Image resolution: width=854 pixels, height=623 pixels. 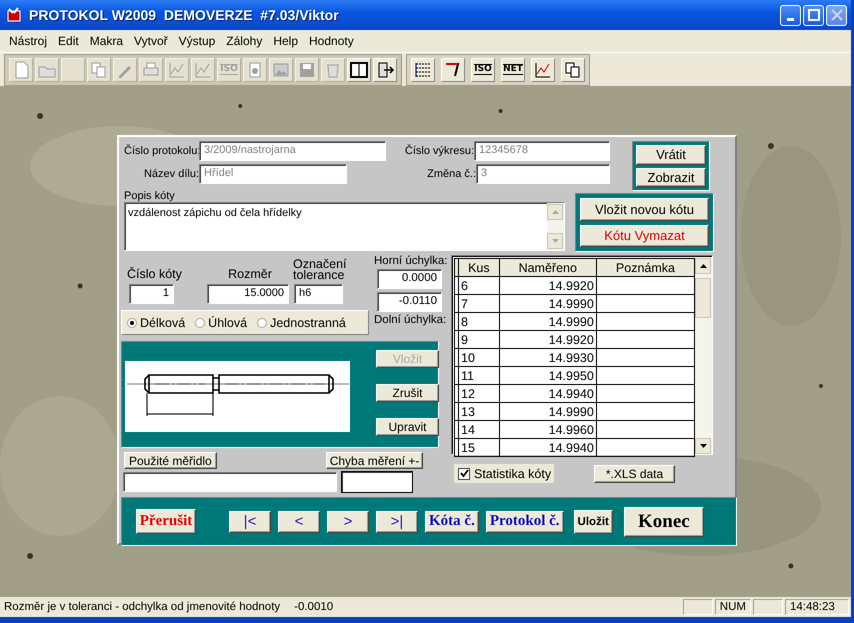 I want to click on field-label: Číslo kóty, so click(x=155, y=274).